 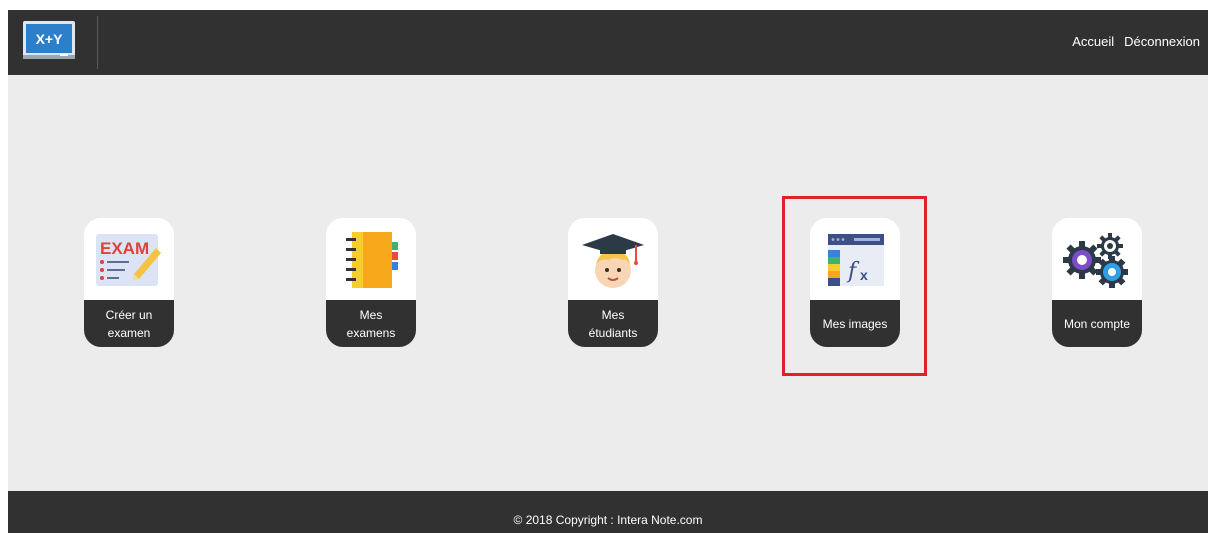 What do you see at coordinates (372, 260) in the screenshot?
I see `notebook-icon` at bounding box center [372, 260].